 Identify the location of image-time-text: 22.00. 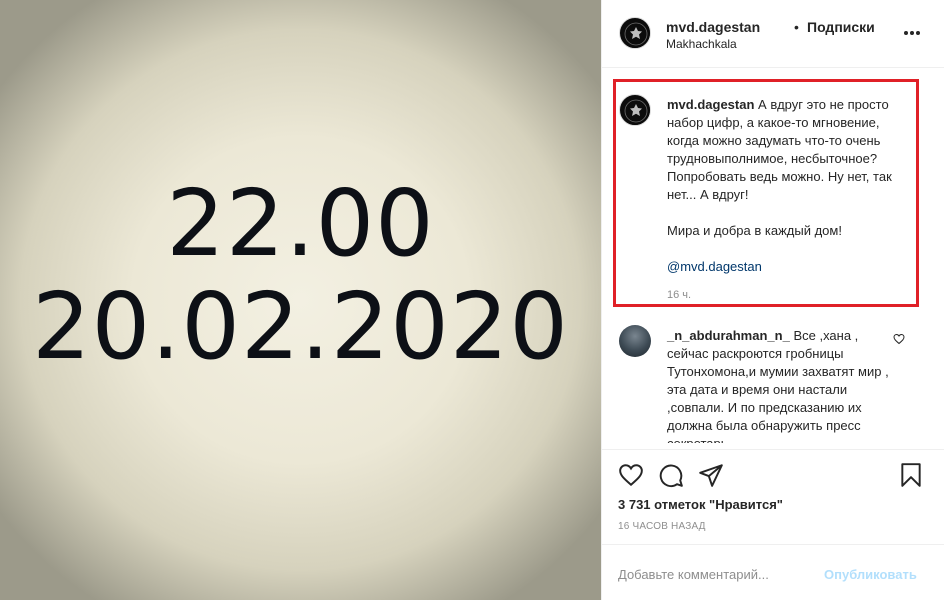
(300, 223).